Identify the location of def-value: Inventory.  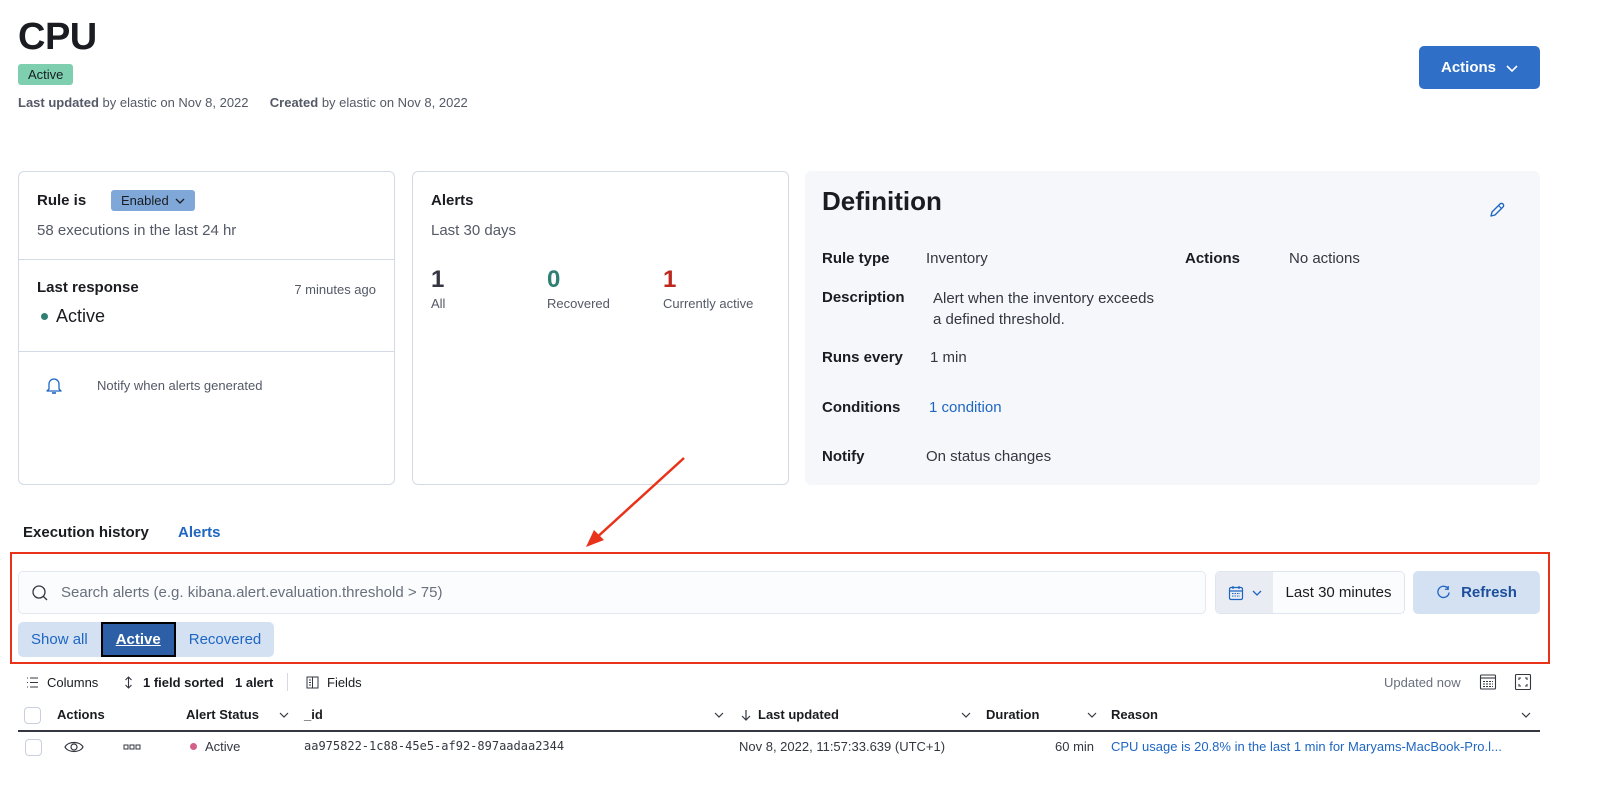
(957, 258).